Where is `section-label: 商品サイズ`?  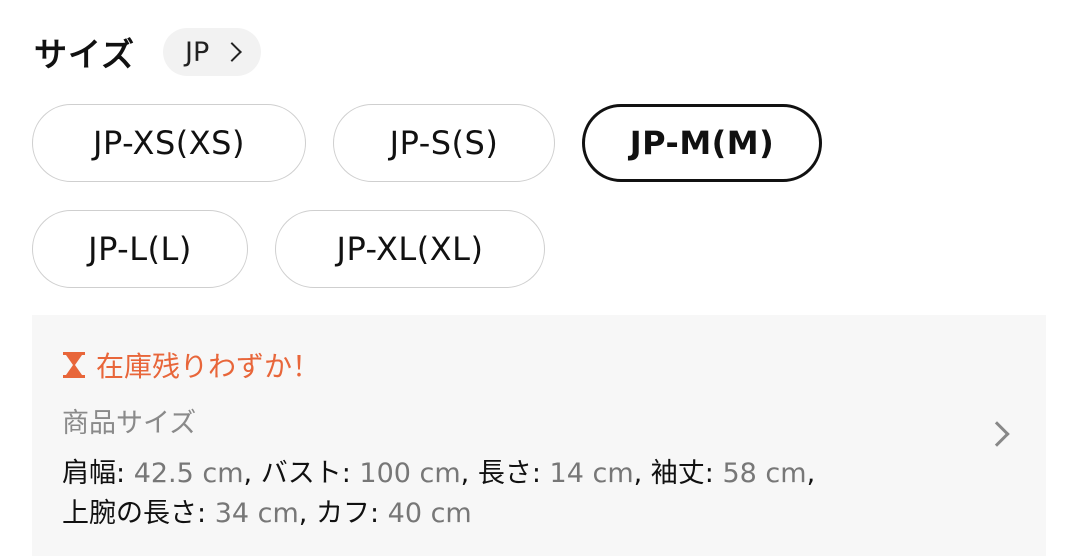
section-label: 商品サイズ is located at coordinates (129, 423).